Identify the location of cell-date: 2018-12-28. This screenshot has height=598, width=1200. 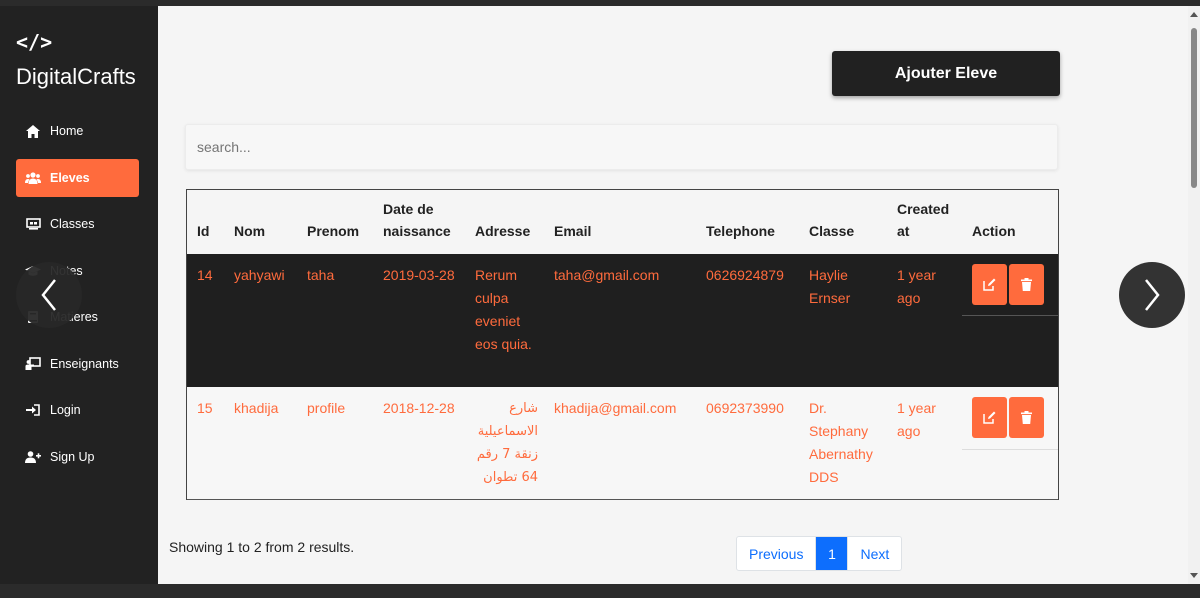
(419, 443).